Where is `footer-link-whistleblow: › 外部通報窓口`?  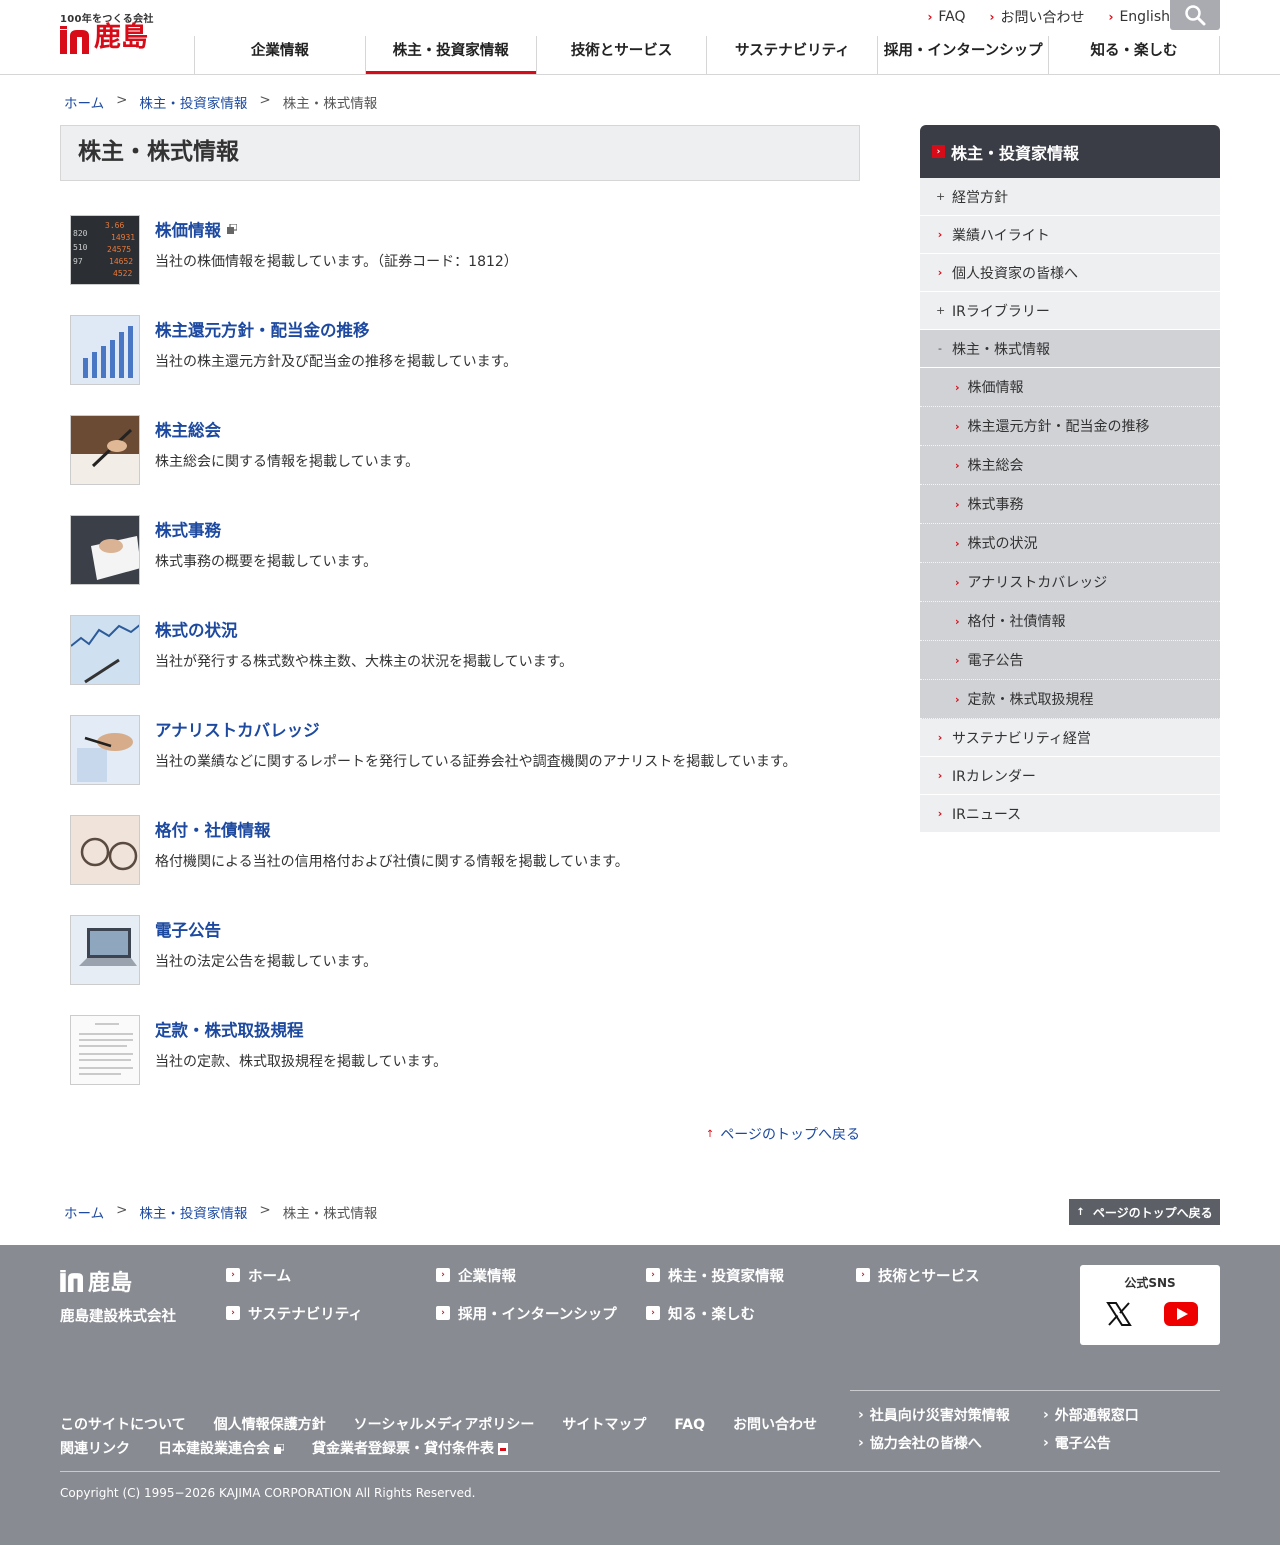
footer-link-whistleblow: › 外部通報窓口 is located at coordinates (1127, 1415).